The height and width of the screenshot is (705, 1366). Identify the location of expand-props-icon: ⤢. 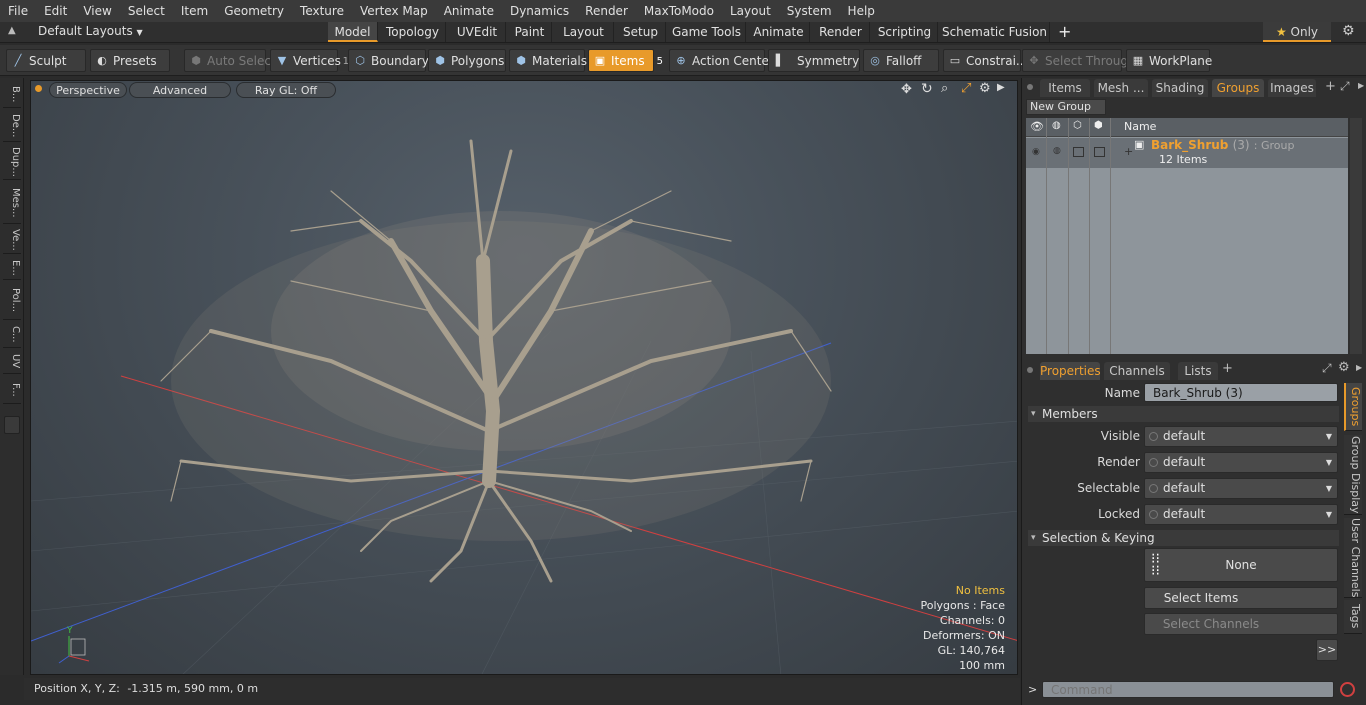
(1327, 368).